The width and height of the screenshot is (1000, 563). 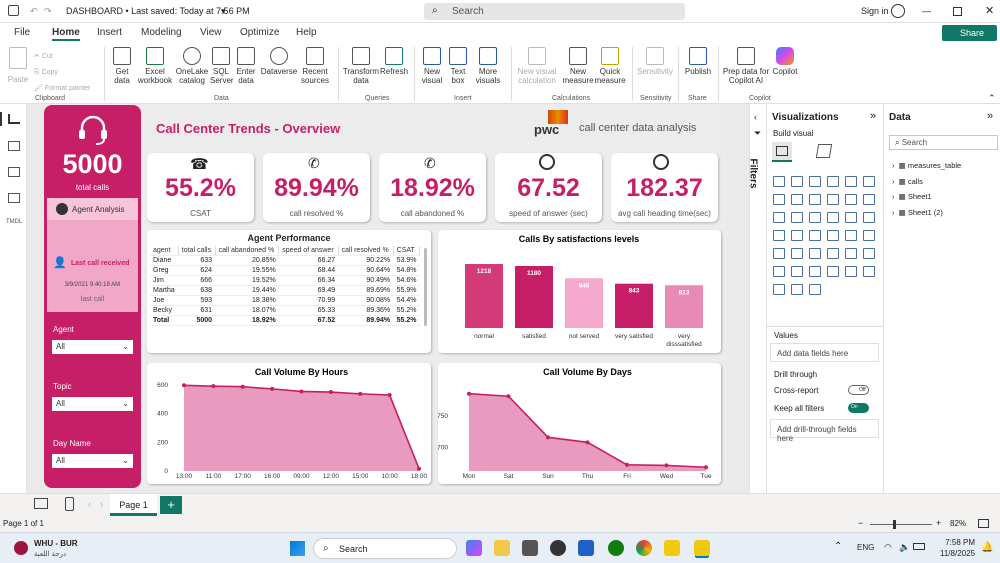 What do you see at coordinates (833, 181) in the screenshot?
I see `clustered-column-visual-icon` at bounding box center [833, 181].